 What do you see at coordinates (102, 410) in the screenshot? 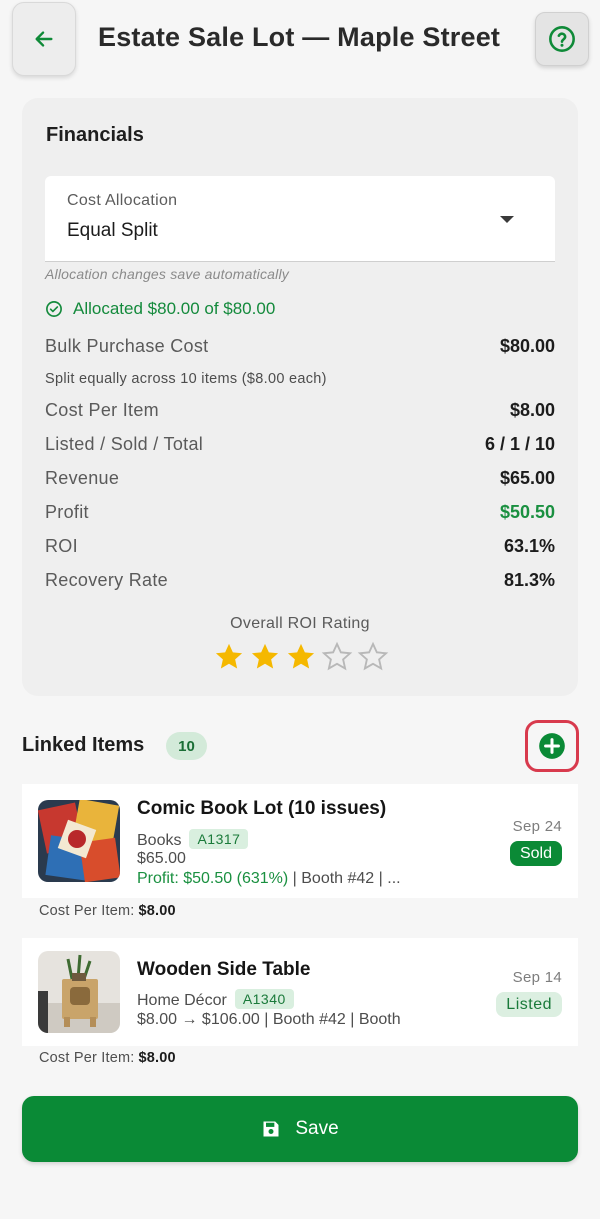
I see `row-label: Cost Per Item` at bounding box center [102, 410].